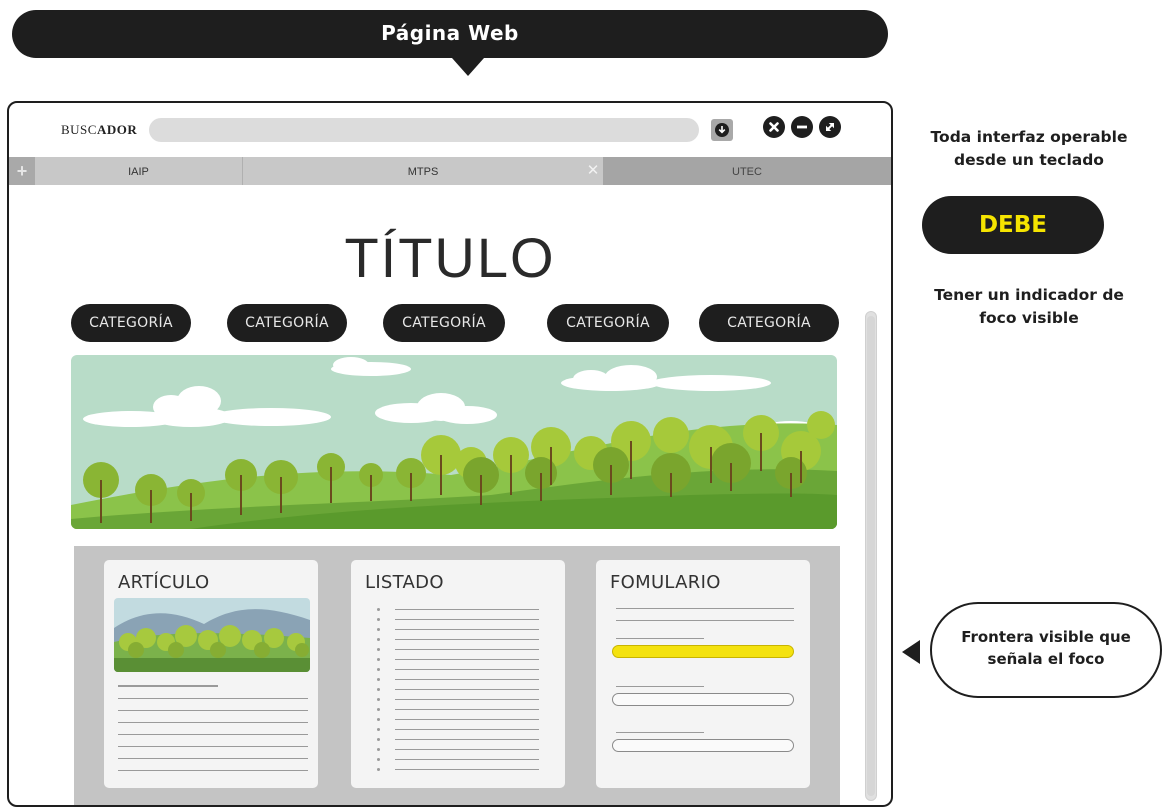  Describe the element at coordinates (1029, 307) in the screenshot. I see `requirement-text: Tener un indicador de foco visible` at that location.